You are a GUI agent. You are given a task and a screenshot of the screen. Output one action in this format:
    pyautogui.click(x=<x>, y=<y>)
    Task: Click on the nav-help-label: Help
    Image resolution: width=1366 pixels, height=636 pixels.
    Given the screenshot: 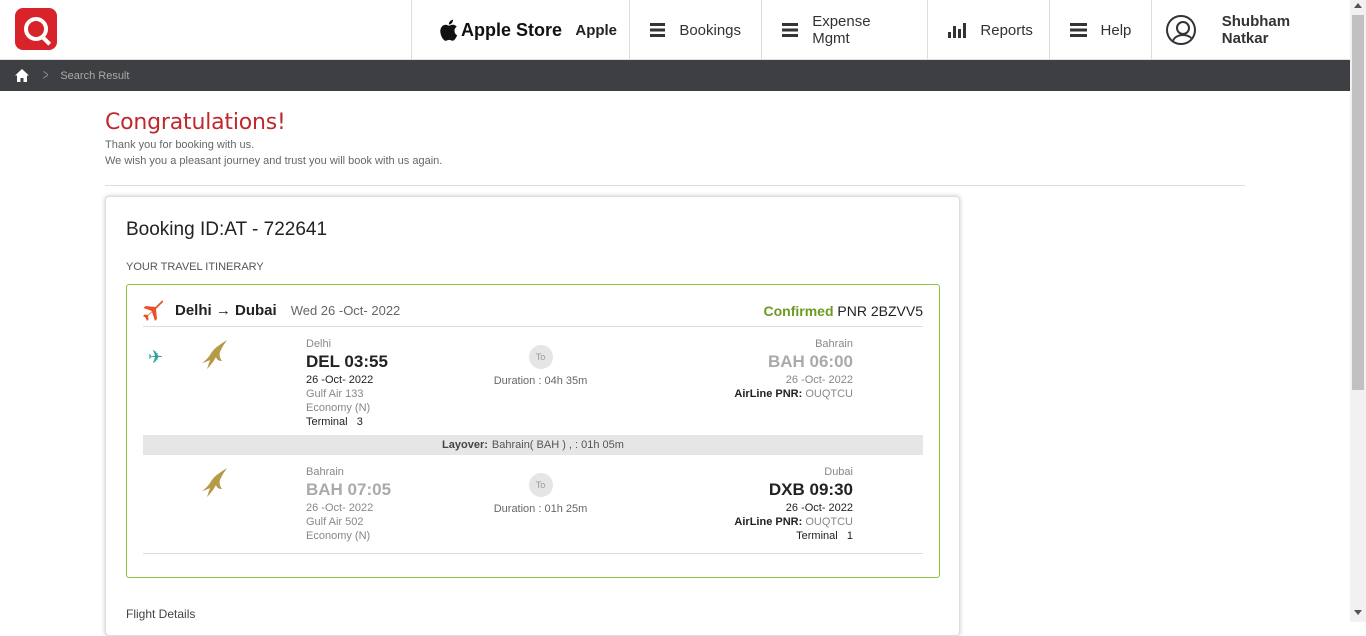 What is the action you would take?
    pyautogui.click(x=1116, y=30)
    